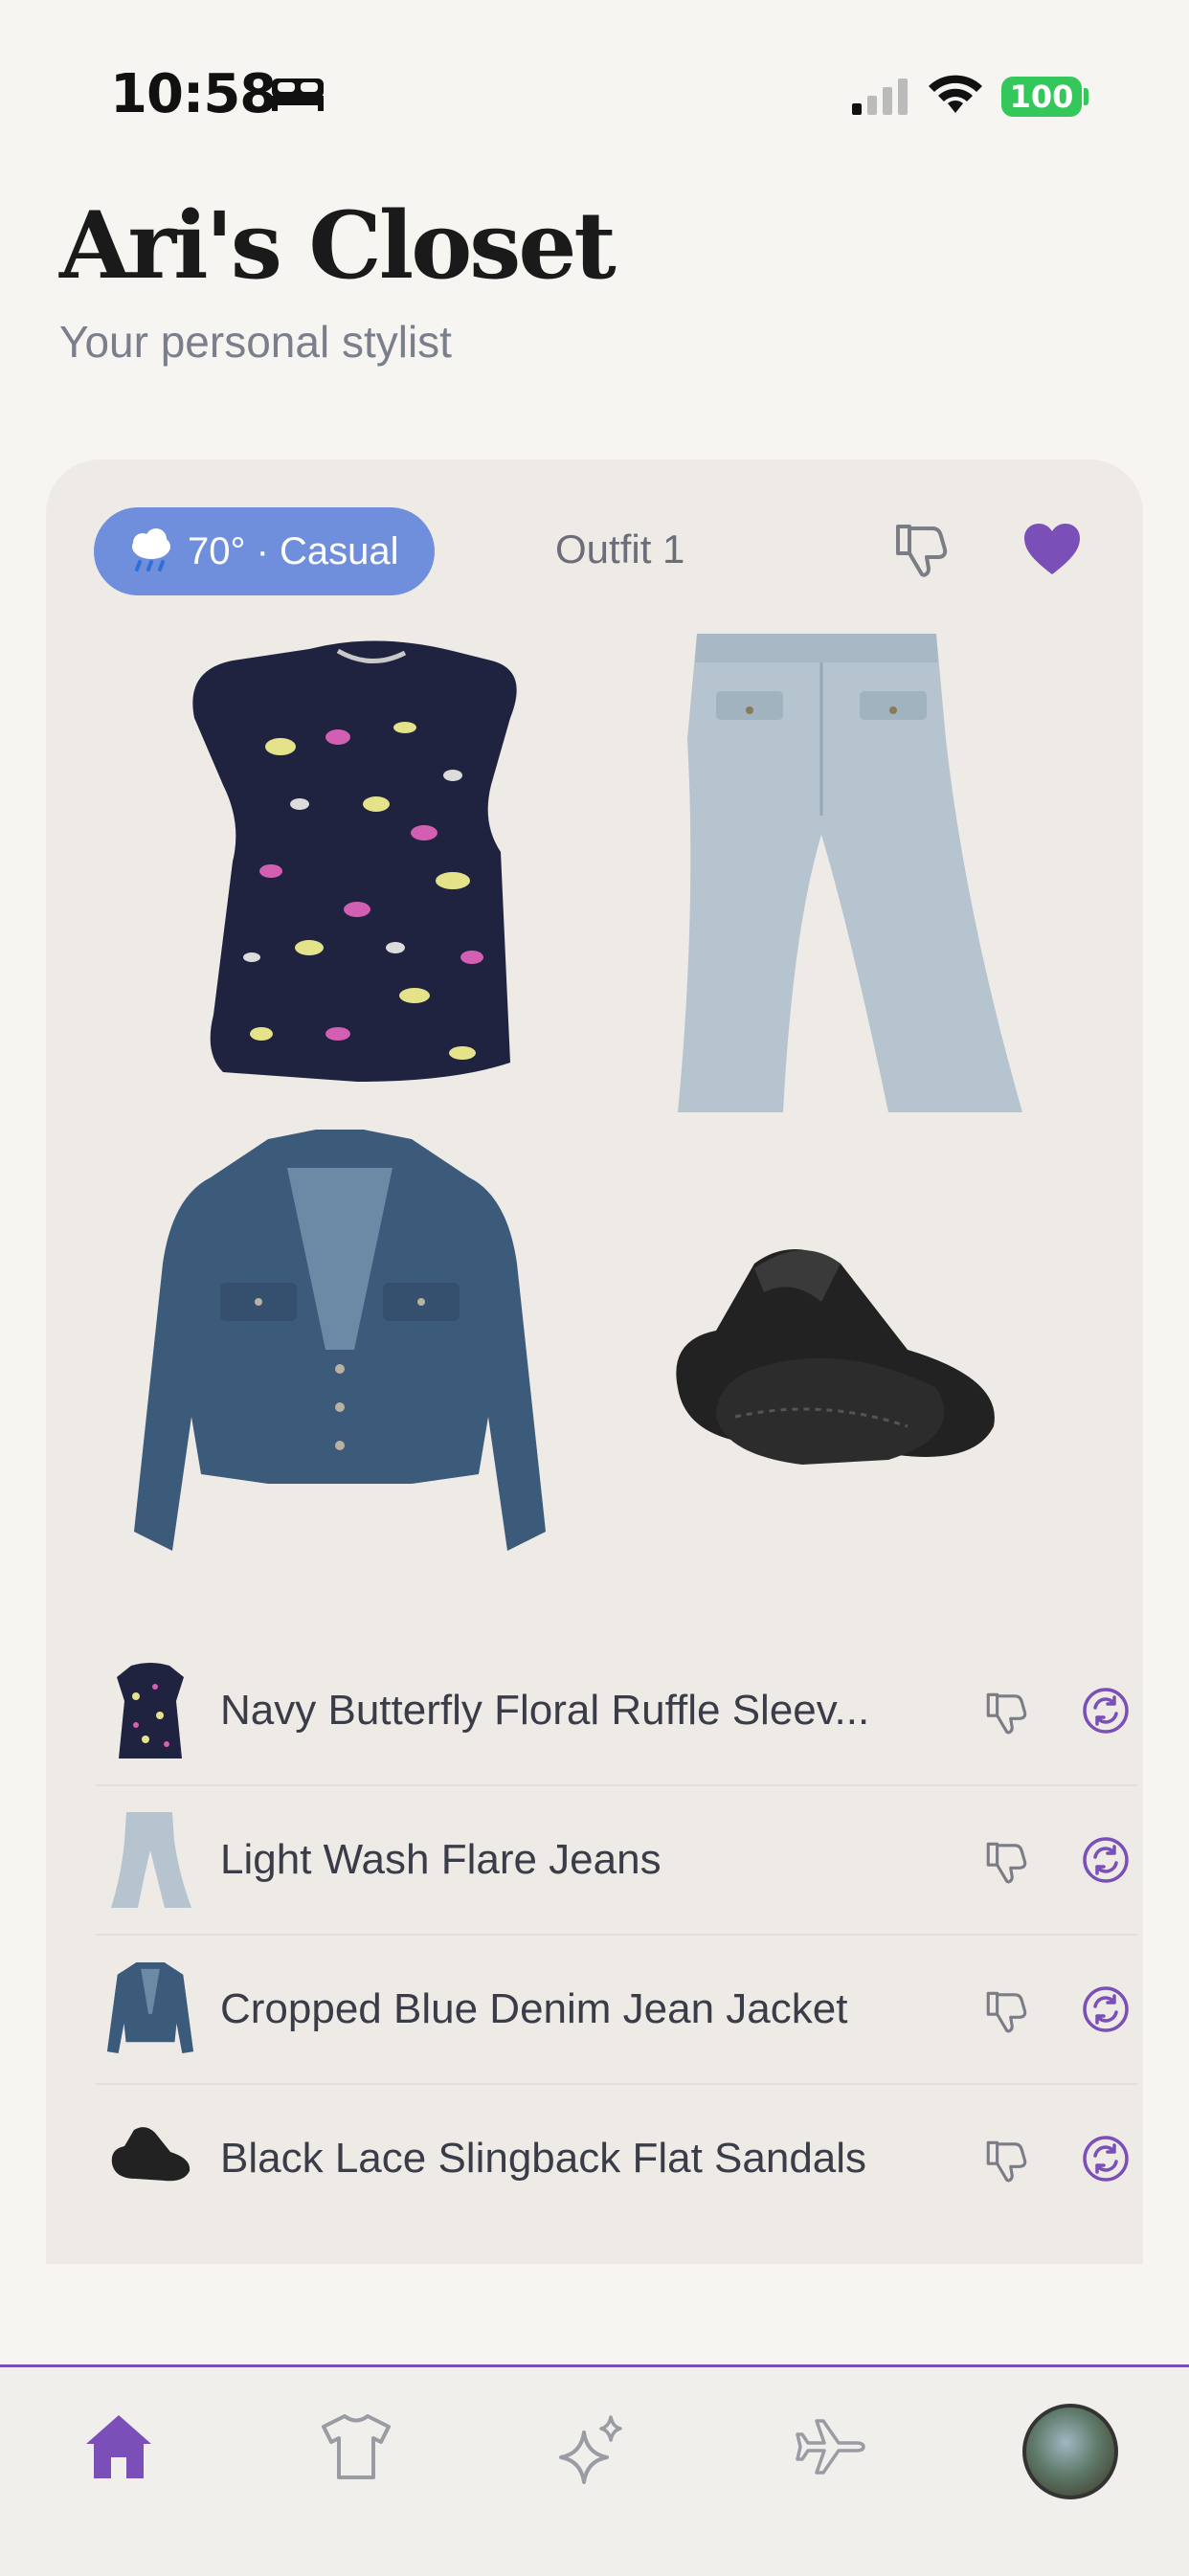 The width and height of the screenshot is (1189, 2576). Describe the element at coordinates (1041, 97) in the screenshot. I see `battery-indicator: 100` at that location.